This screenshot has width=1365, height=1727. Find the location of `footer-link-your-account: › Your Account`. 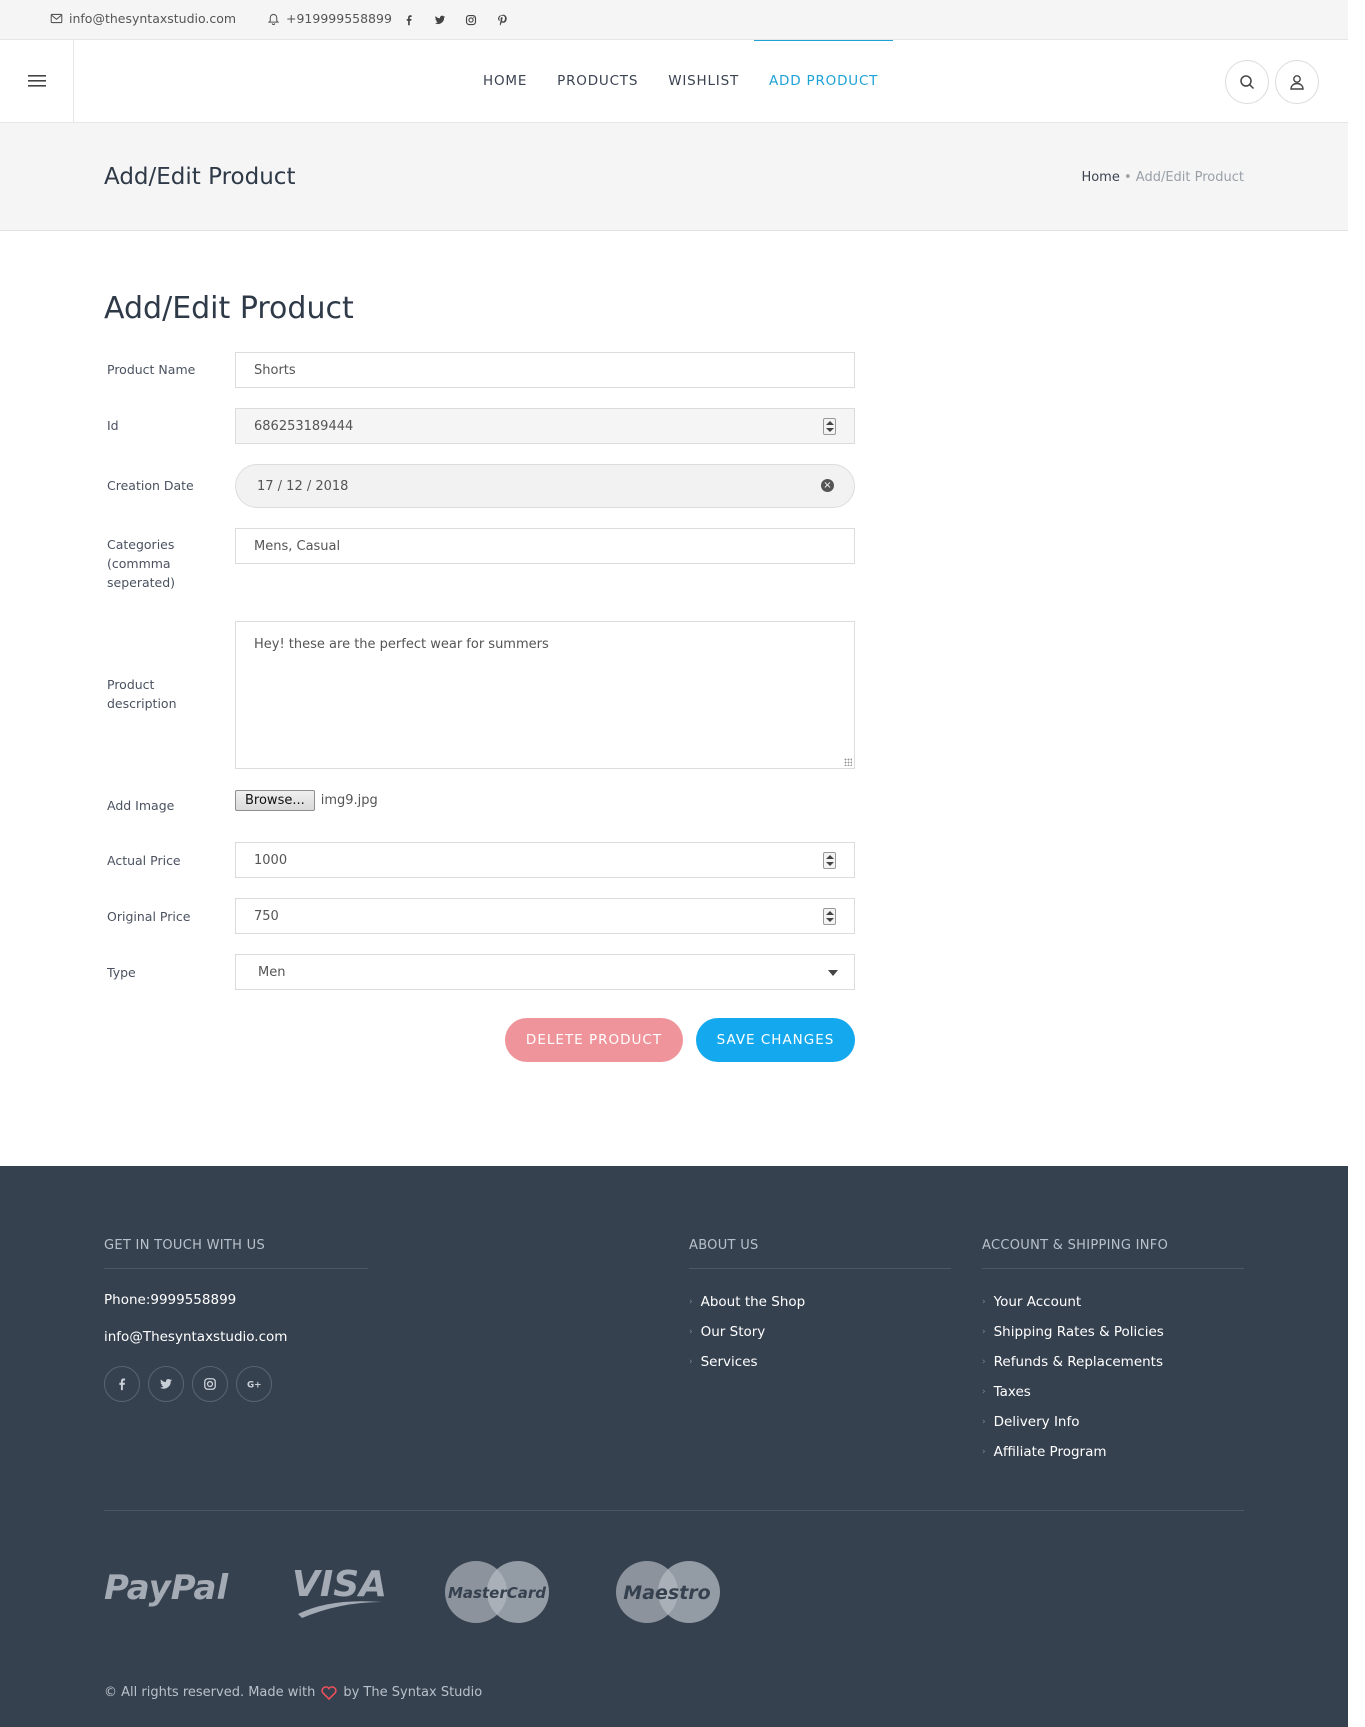

footer-link-your-account: › Your Account is located at coordinates (1031, 1302).